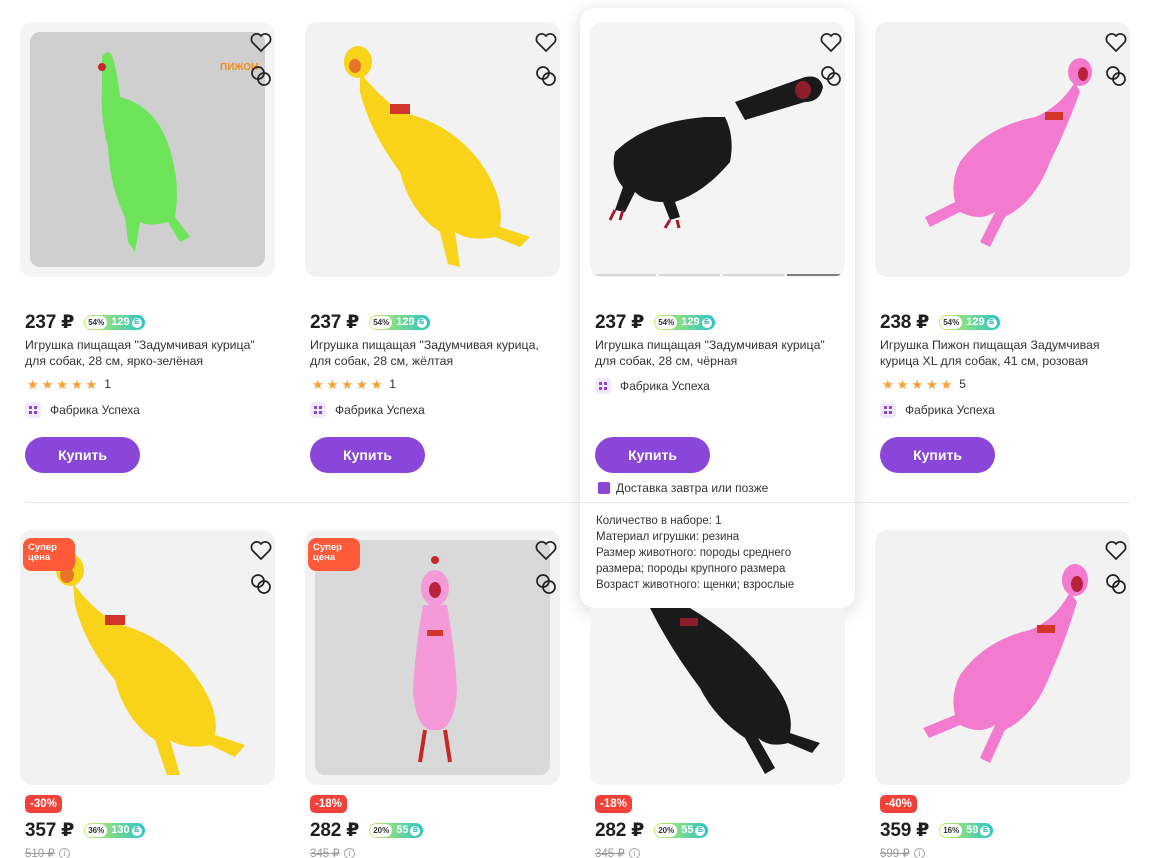 The image size is (1176, 858). I want to click on discount-badge: -30%, so click(43, 804).